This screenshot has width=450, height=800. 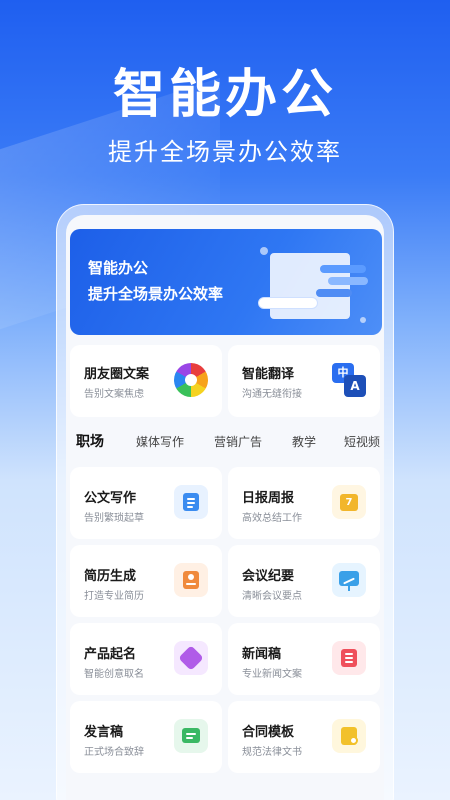 What do you see at coordinates (262, 654) in the screenshot?
I see `card-title: 新闻稿` at bounding box center [262, 654].